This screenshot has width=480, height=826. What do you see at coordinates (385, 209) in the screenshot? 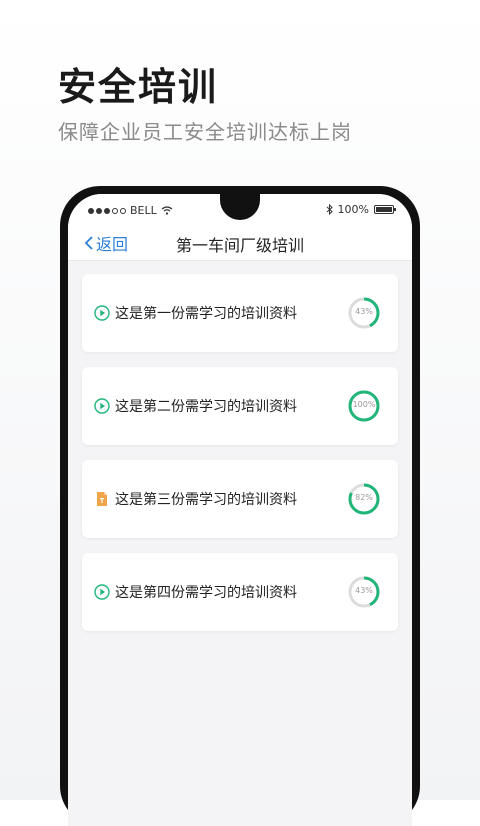
I see `battery-icon` at bounding box center [385, 209].